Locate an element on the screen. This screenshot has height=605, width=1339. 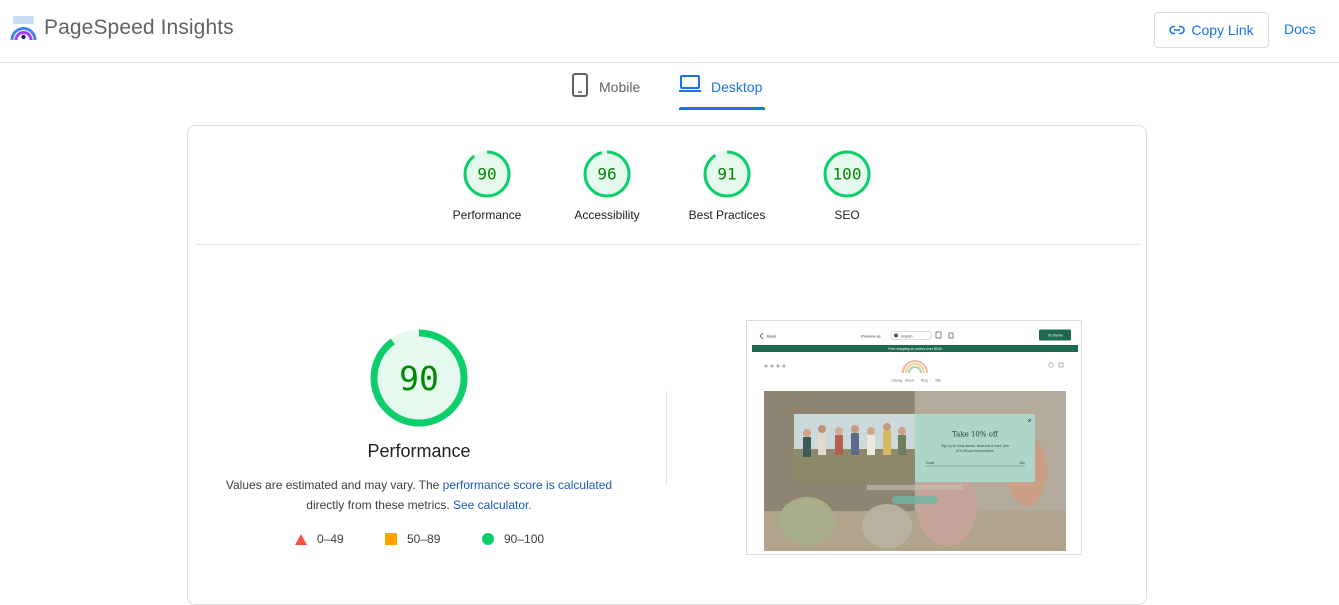
shot-language: English is located at coordinates (907, 337).